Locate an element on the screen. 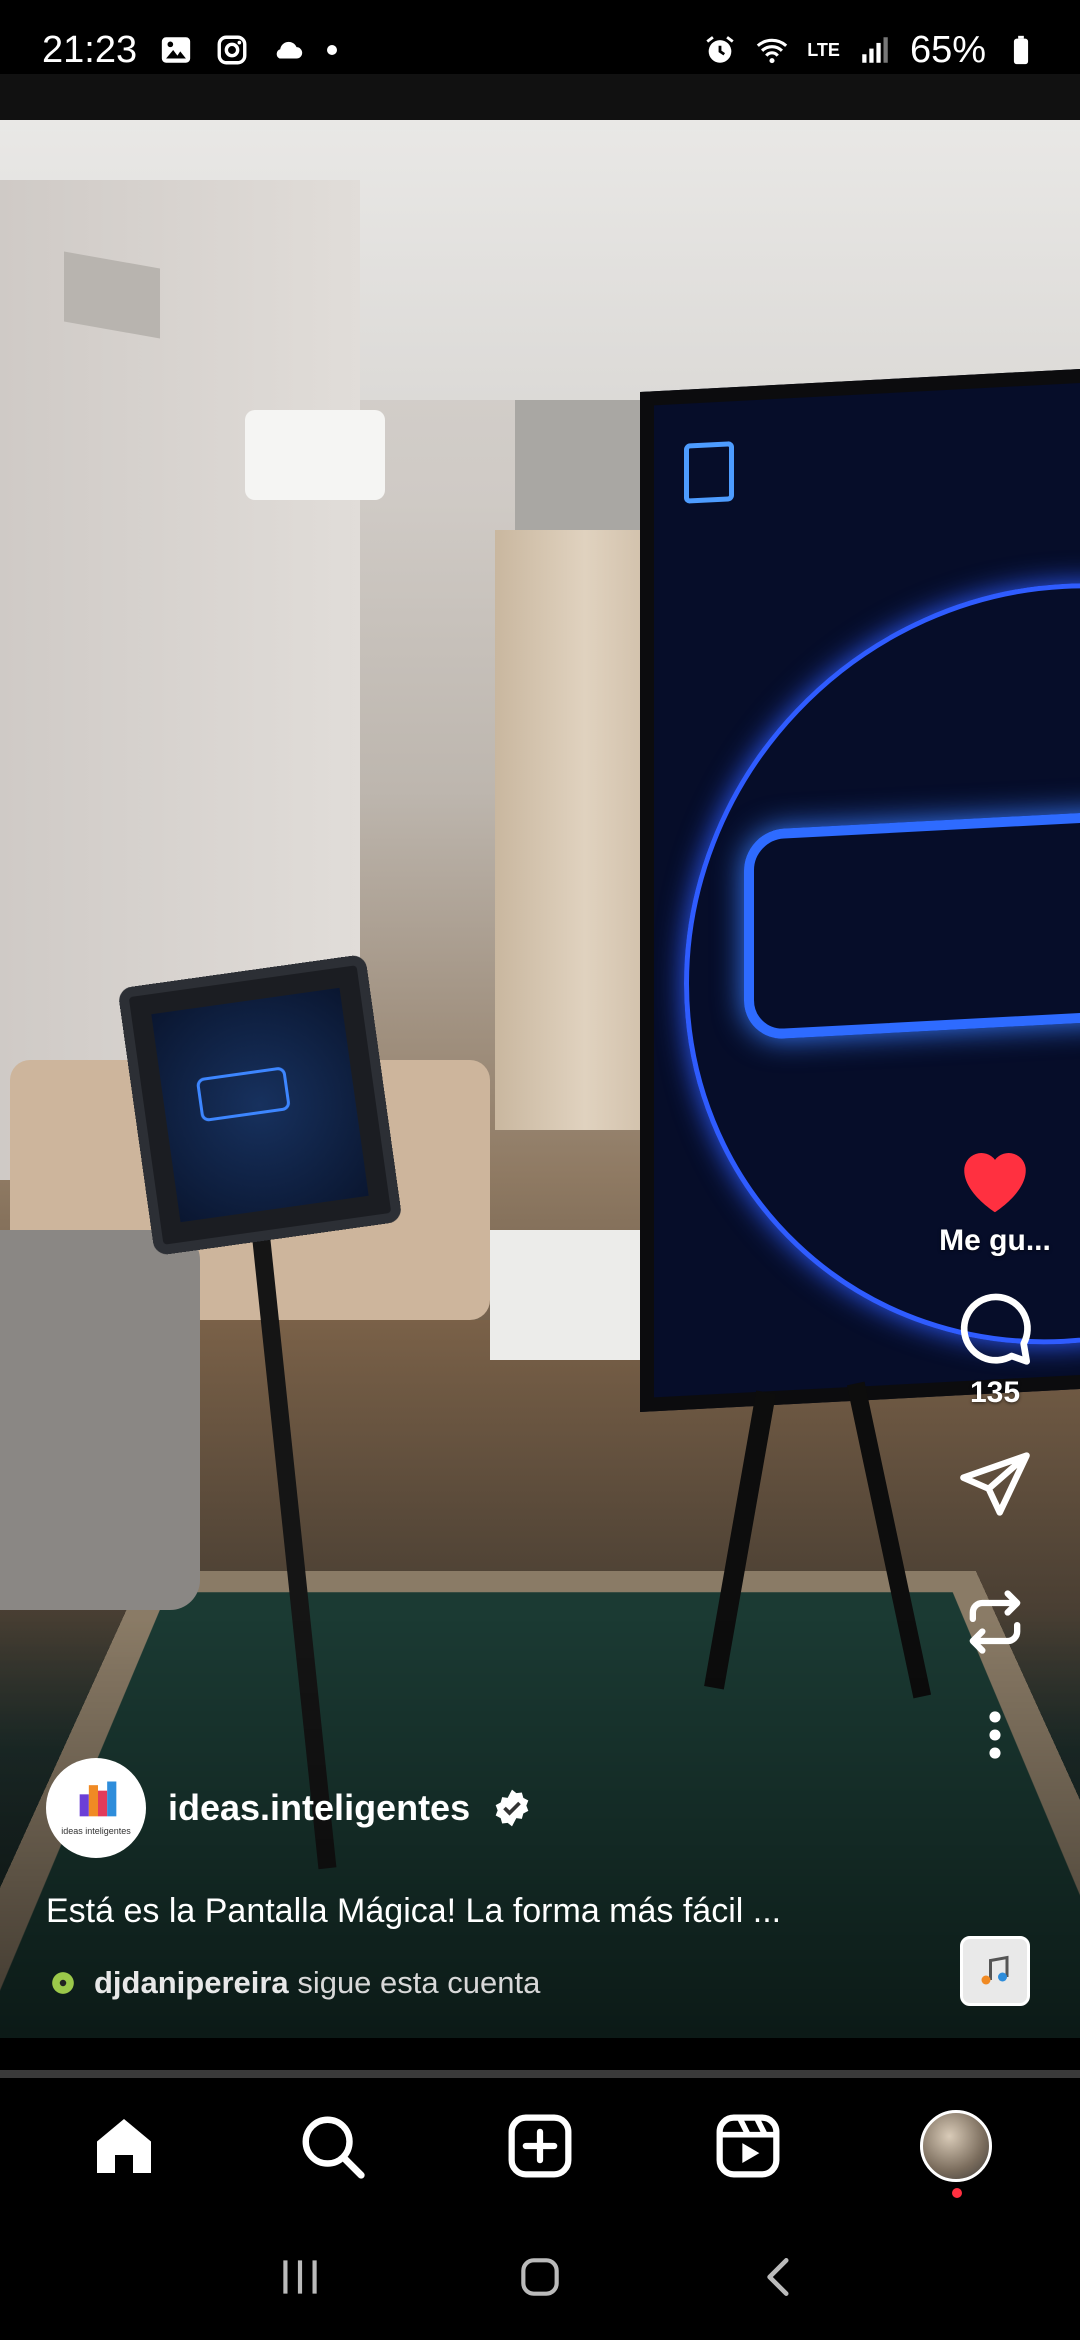 This screenshot has height=2340, width=1080. more-options-button is located at coordinates (995, 1735).